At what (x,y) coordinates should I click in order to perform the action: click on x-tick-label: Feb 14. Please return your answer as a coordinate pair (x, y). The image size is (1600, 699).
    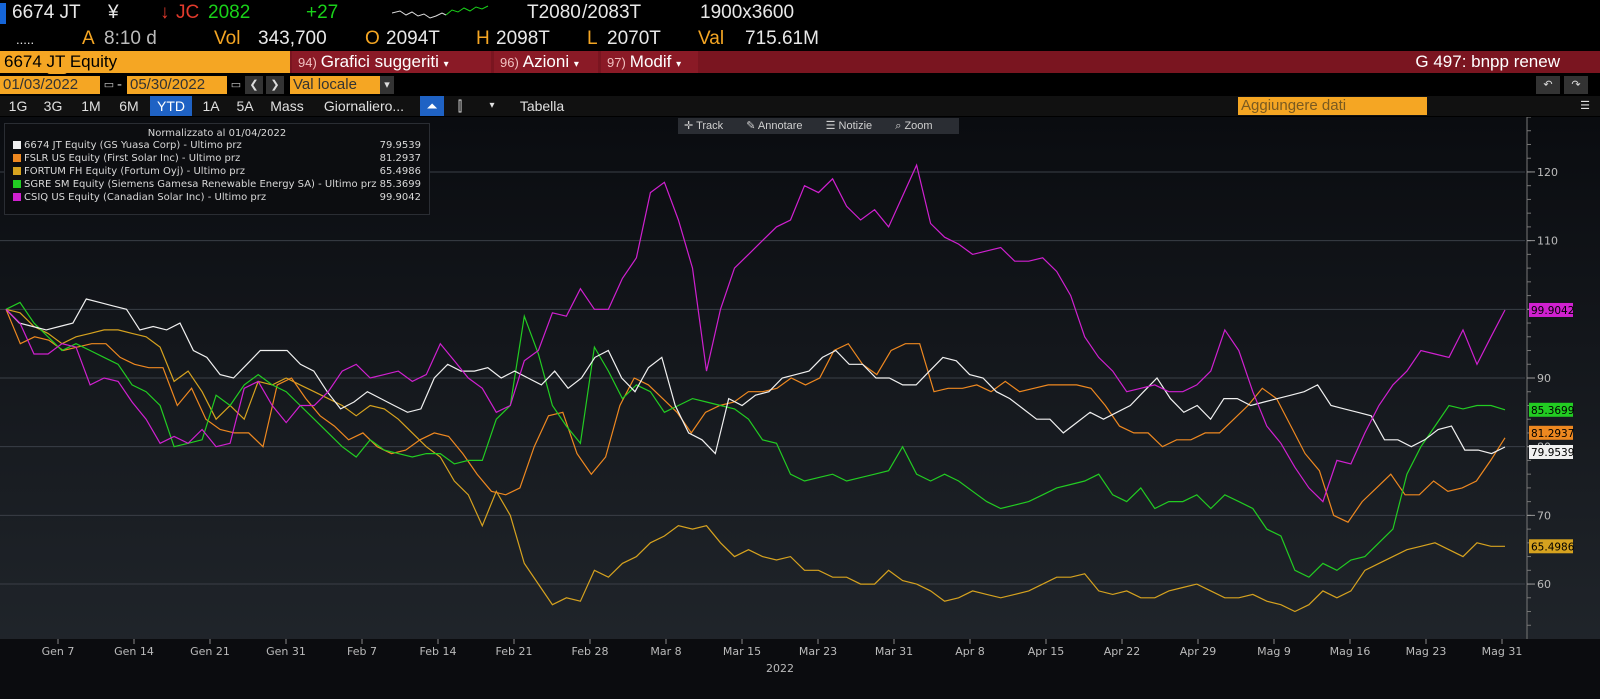
    Looking at the image, I should click on (438, 651).